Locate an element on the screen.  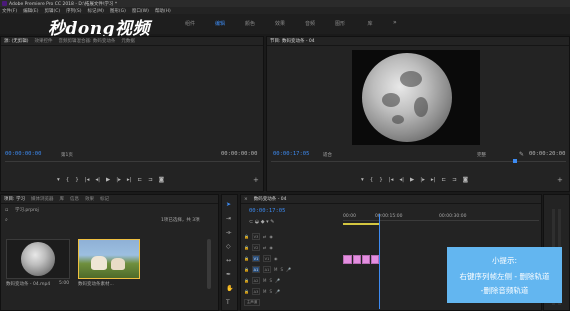
sync-icon: ⇄ is located at coordinates (264, 247).